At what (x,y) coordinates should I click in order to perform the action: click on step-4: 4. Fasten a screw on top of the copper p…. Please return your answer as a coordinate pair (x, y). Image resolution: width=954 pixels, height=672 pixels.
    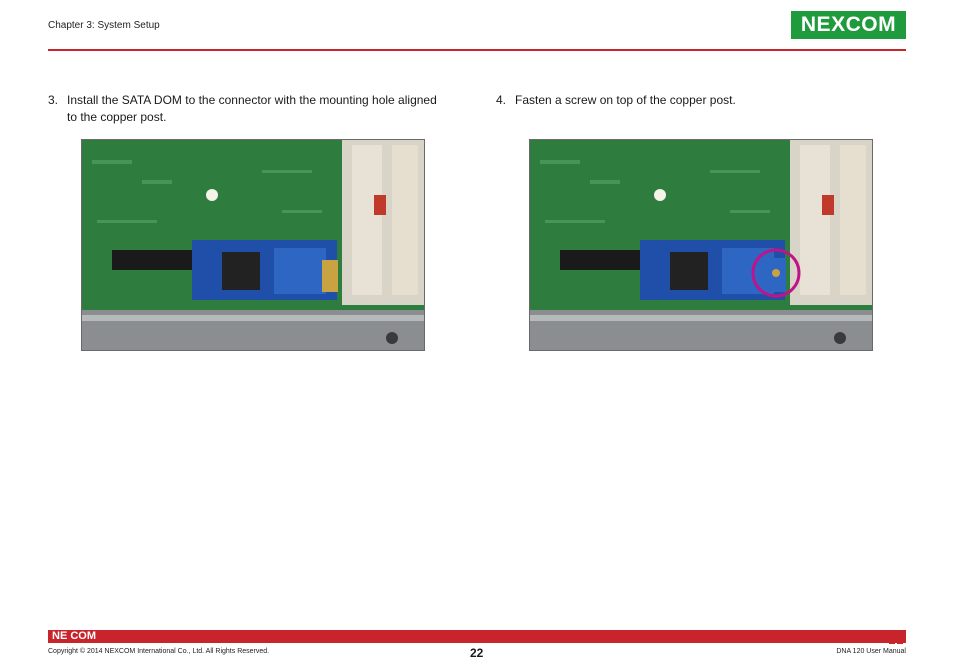
    Looking at the image, I should click on (696, 100).